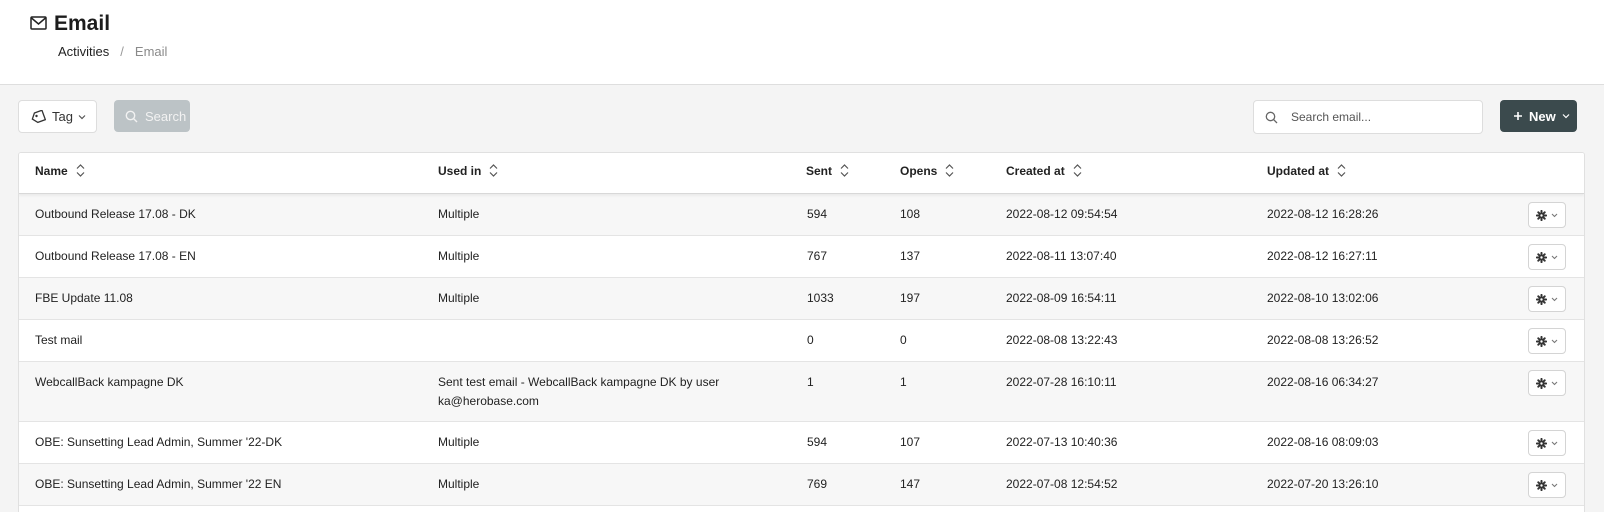 The width and height of the screenshot is (1604, 512). I want to click on cell-name: Outbound Release 17.08 - EN, so click(115, 256).